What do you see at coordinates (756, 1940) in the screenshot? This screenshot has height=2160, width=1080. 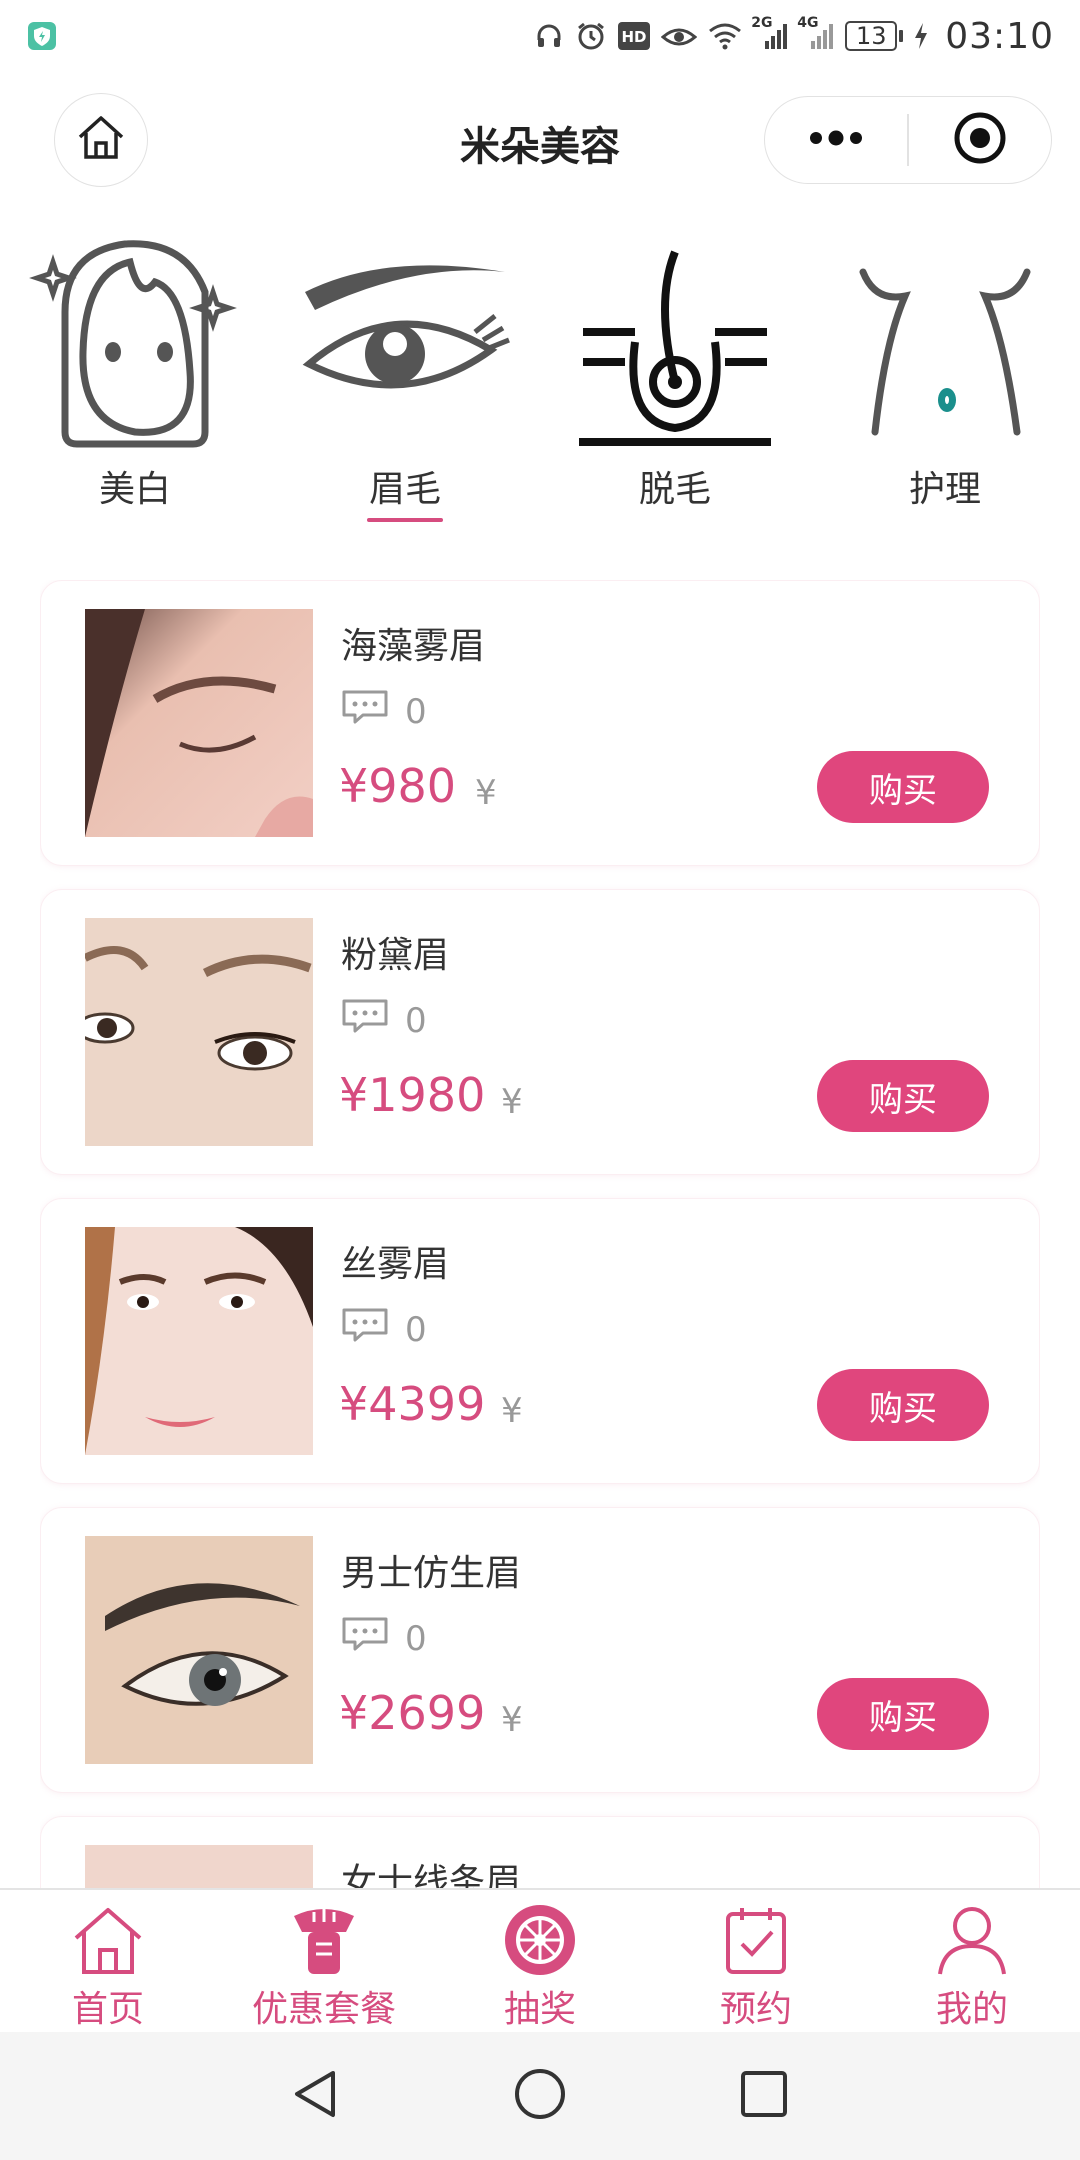 I see `calendar-check-icon` at bounding box center [756, 1940].